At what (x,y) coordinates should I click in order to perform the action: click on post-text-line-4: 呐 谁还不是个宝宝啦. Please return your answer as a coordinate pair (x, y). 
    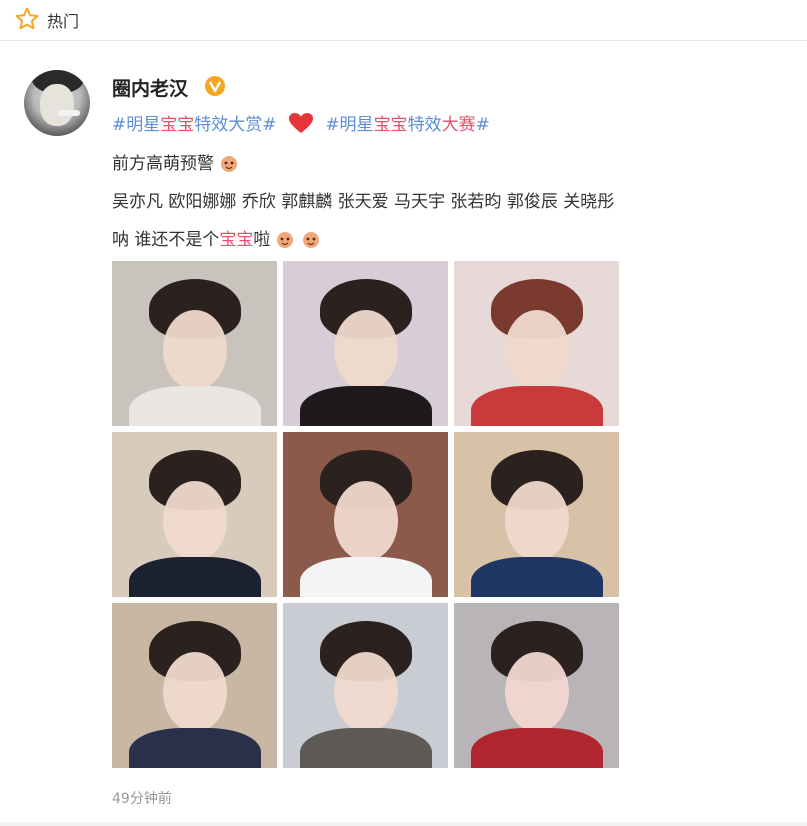
    Looking at the image, I should click on (217, 237).